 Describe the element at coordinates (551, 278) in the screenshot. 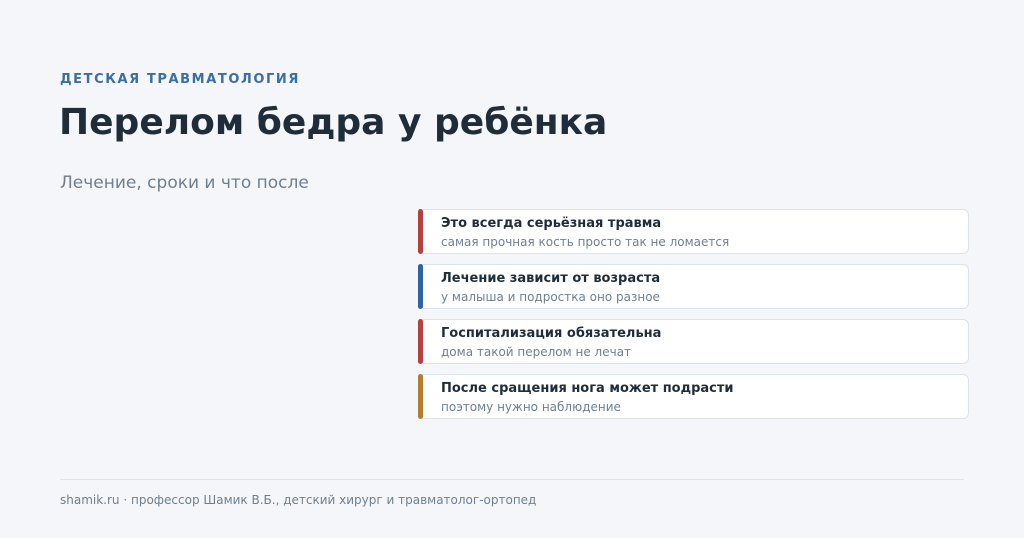

I see `key-point-title: Лечение зависит от возраста` at that location.